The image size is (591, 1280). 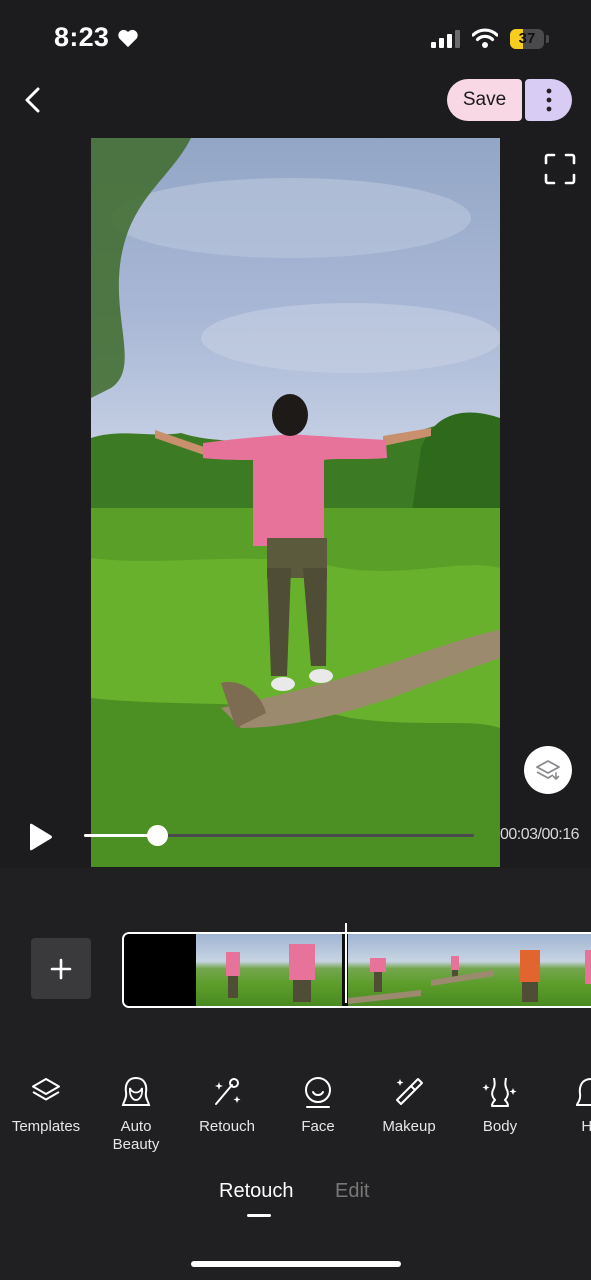 I want to click on tool-templates: Templates, so click(x=46, y=1105).